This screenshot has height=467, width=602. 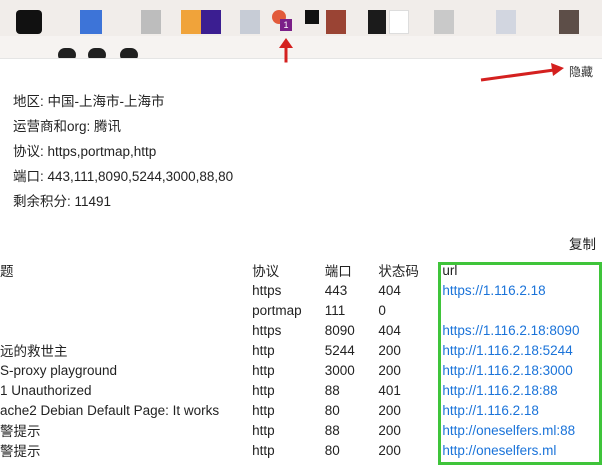 I want to click on cell-port: 8090, so click(x=339, y=330).